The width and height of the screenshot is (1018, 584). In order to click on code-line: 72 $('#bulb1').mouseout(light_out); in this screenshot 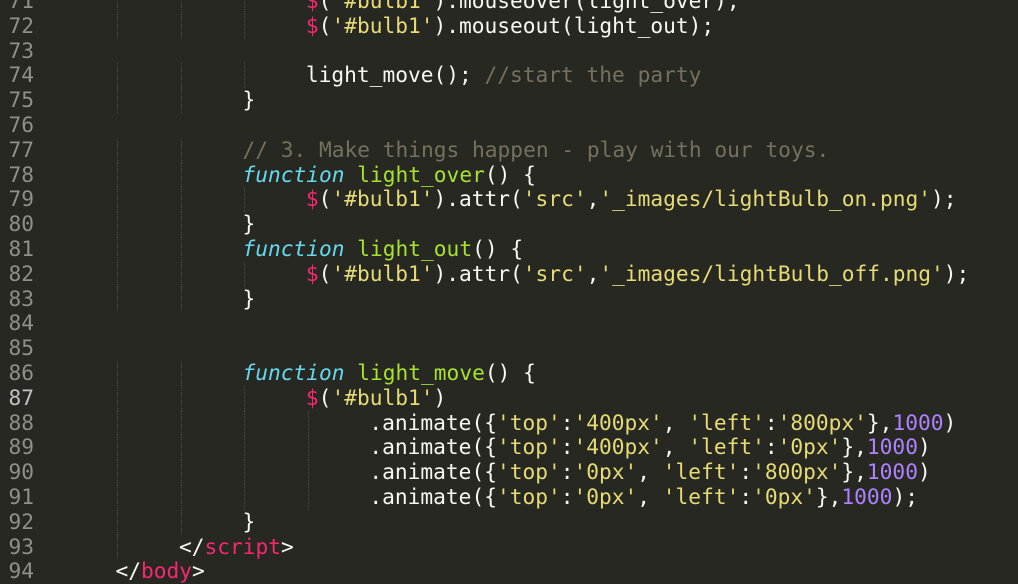, I will do `click(509, 25)`.